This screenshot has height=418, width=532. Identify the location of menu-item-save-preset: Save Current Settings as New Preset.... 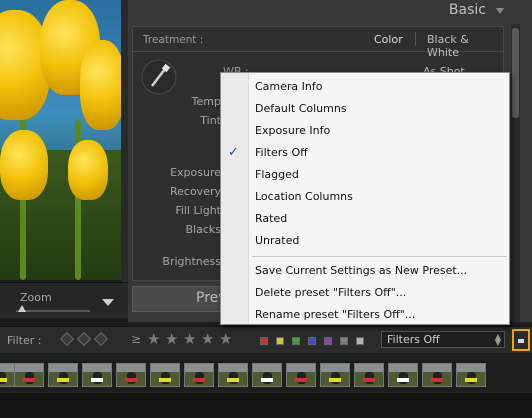
(379, 270).